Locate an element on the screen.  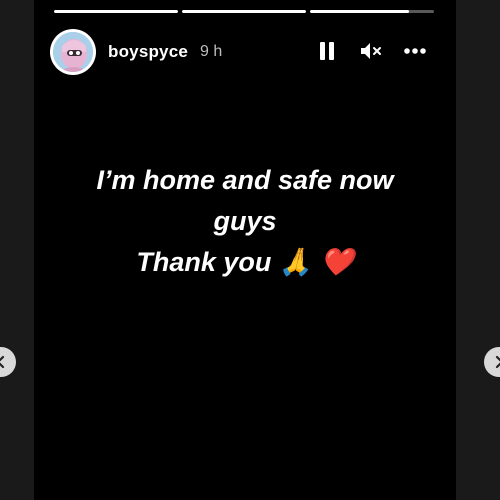
caption-line: Thank you 🙏 ❤️ is located at coordinates (245, 262).